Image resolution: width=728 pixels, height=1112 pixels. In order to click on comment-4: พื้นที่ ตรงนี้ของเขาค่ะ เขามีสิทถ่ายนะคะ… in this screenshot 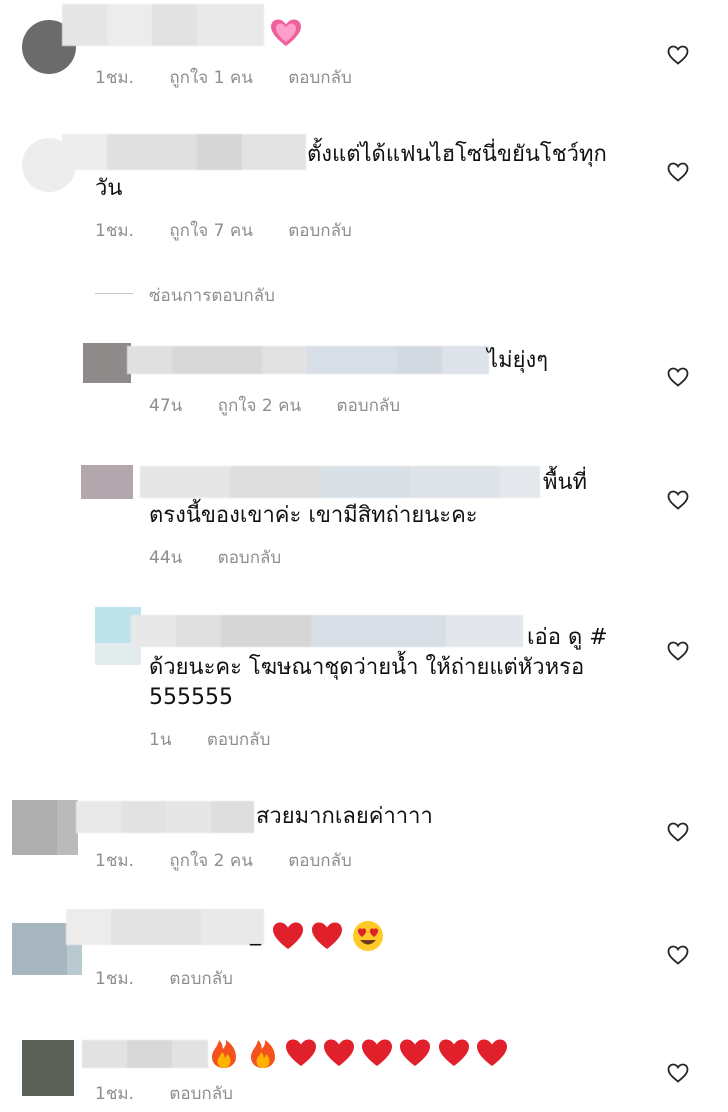, I will do `click(364, 519)`.